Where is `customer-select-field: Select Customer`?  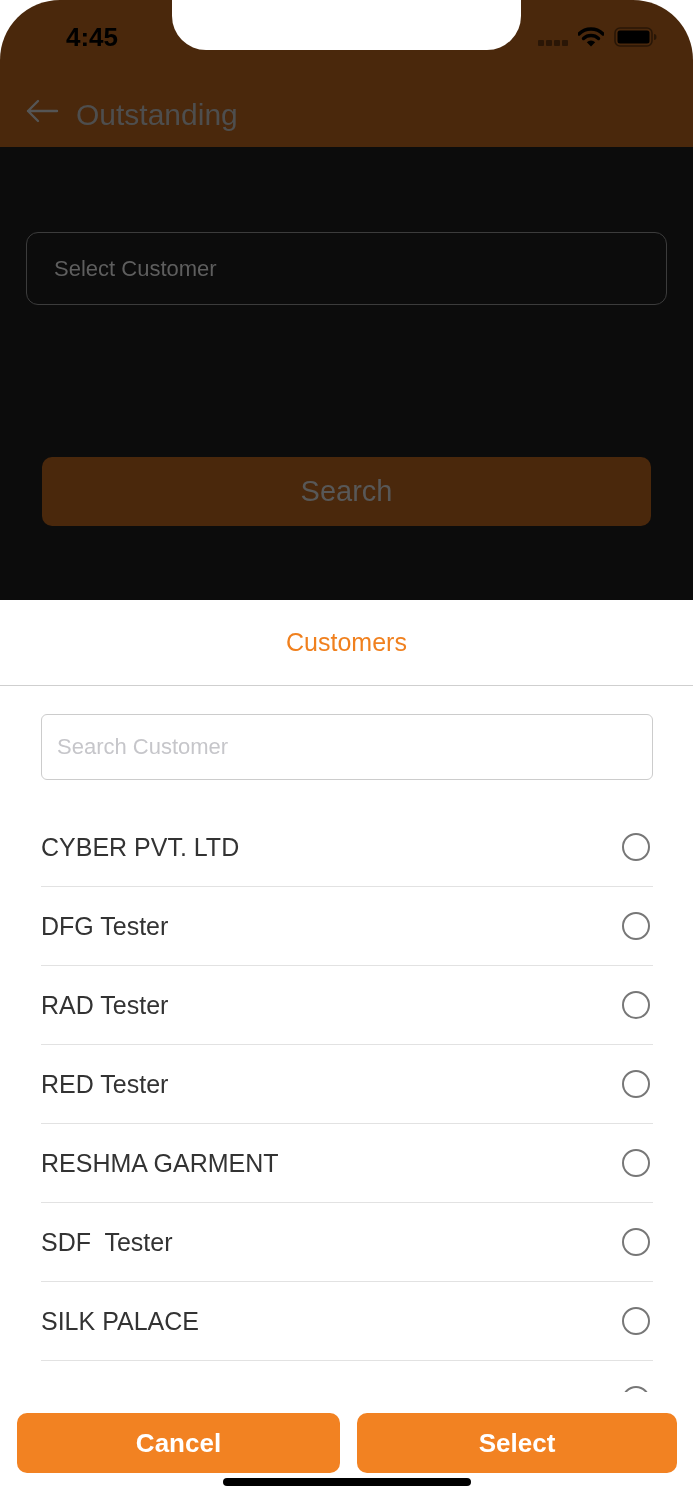
customer-select-field: Select Customer is located at coordinates (346, 268).